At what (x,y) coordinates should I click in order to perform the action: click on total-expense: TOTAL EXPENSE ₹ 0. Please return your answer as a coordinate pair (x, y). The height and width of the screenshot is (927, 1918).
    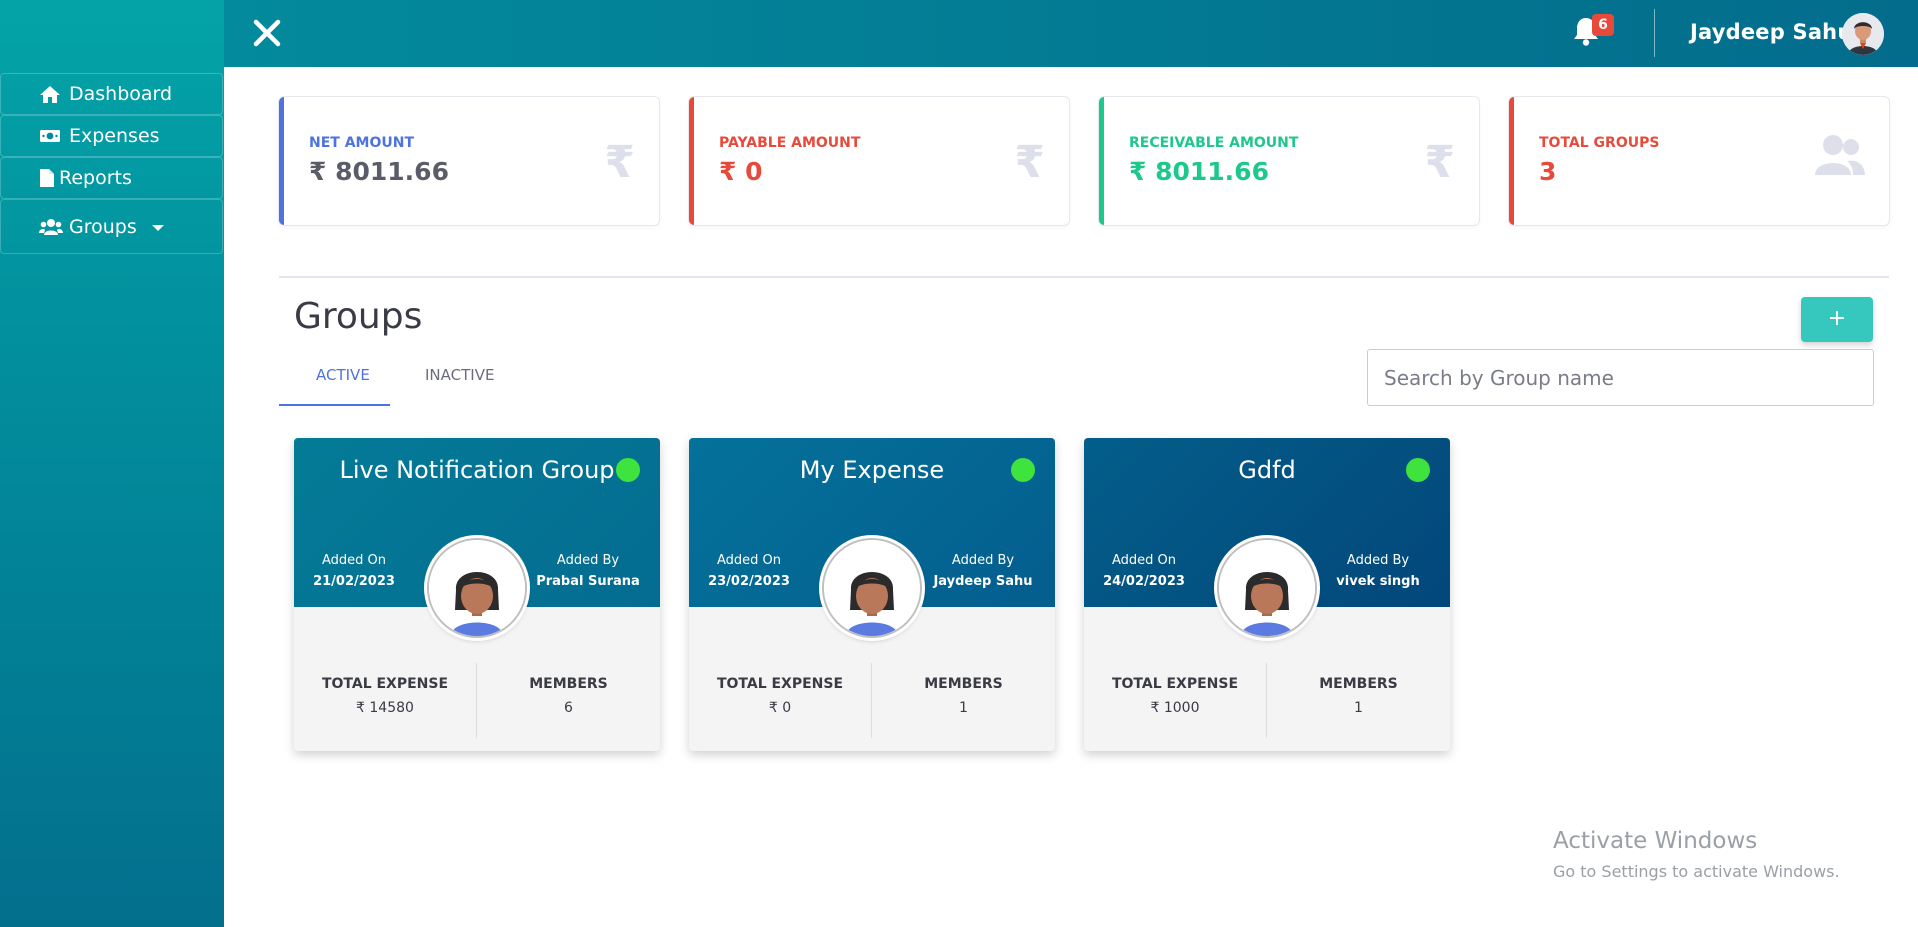
    Looking at the image, I should click on (780, 700).